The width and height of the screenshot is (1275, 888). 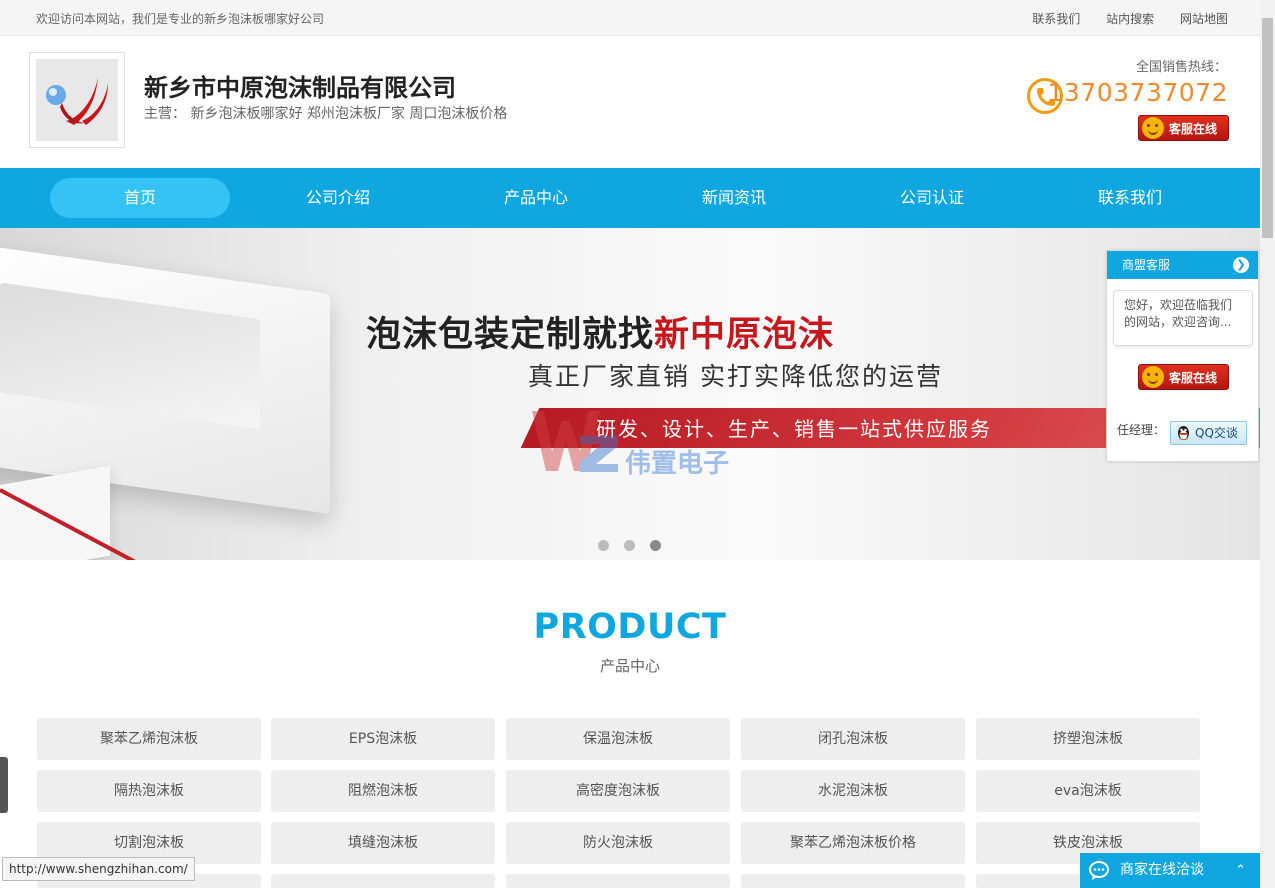 What do you see at coordinates (853, 739) in the screenshot?
I see `category-item: 闭孔泡沫板` at bounding box center [853, 739].